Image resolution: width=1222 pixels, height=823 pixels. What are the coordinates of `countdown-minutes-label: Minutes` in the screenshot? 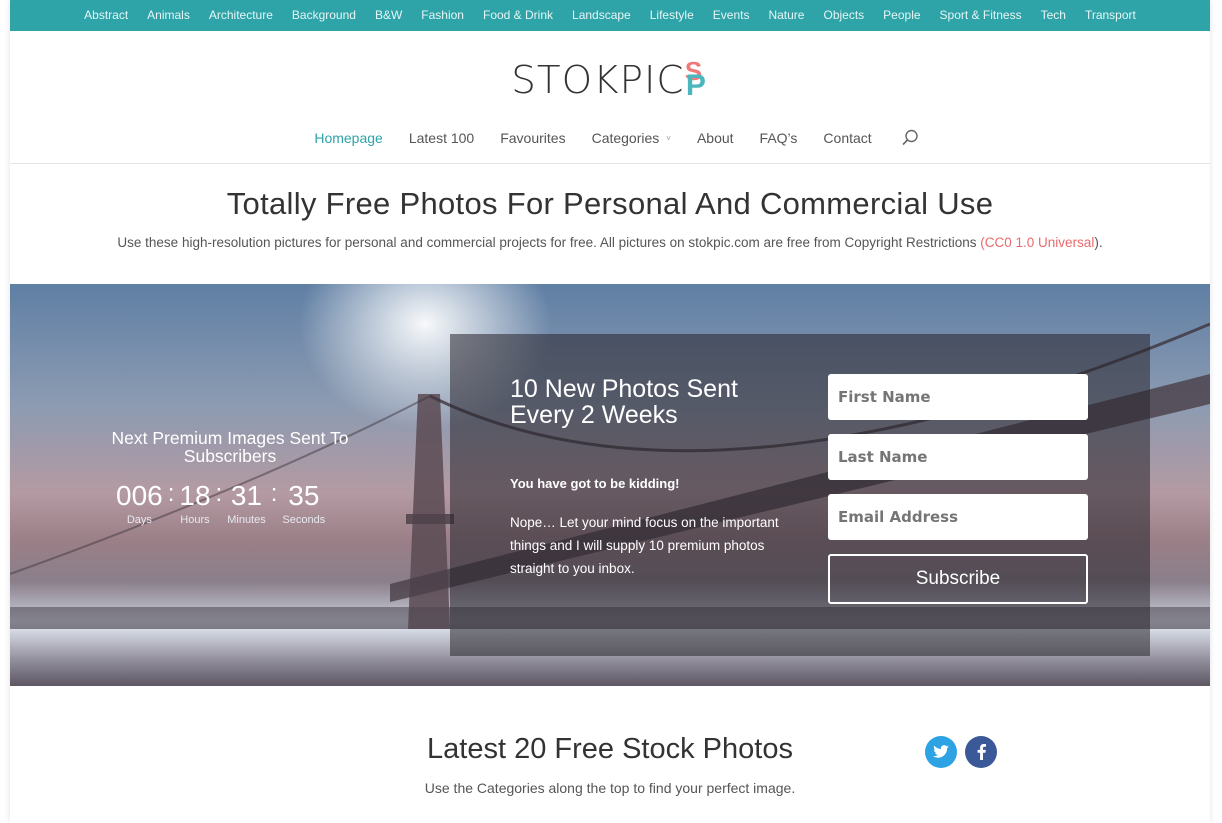 It's located at (246, 520).